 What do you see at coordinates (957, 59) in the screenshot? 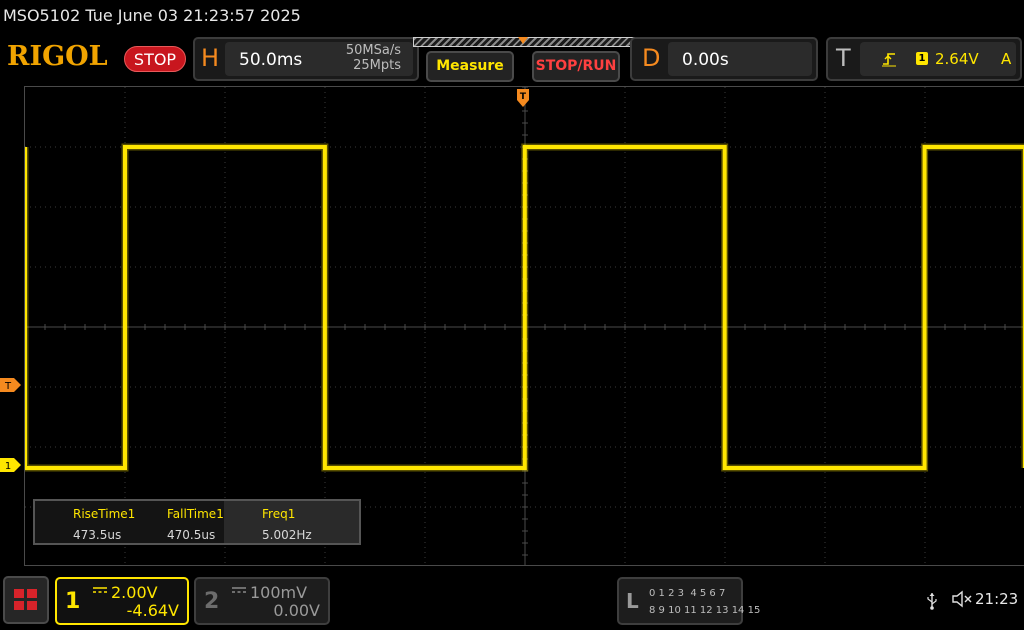
I see `trigger-level: 2.64V` at bounding box center [957, 59].